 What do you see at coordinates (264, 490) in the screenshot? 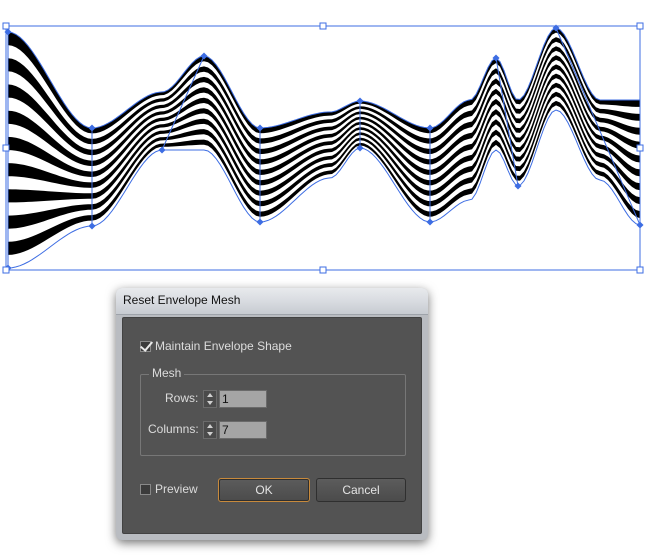
I see `ok-button: OK` at bounding box center [264, 490].